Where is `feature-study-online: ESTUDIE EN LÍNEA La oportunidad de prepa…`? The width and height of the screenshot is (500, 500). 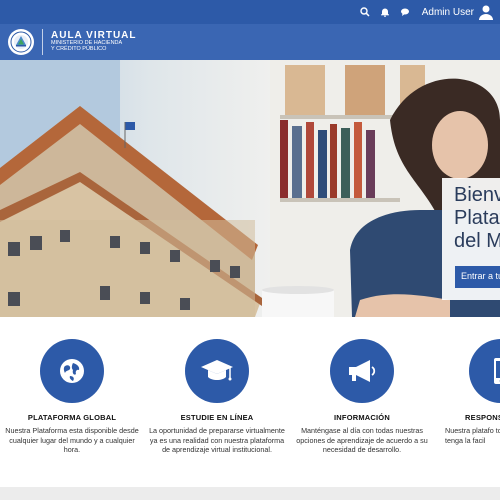
feature-study-online: ESTUDIE EN LÍNEA La oportunidad de prepa… is located at coordinates (217, 397).